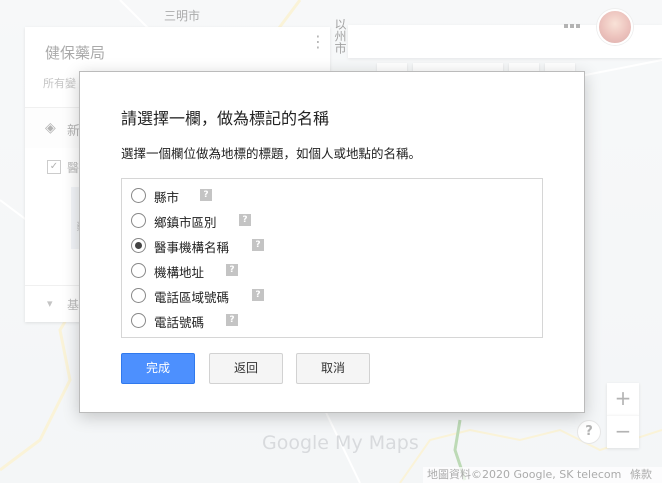 This screenshot has height=483, width=662. What do you see at coordinates (225, 118) in the screenshot?
I see `dialog-title: 請選擇一欄，做為標記的名稱` at bounding box center [225, 118].